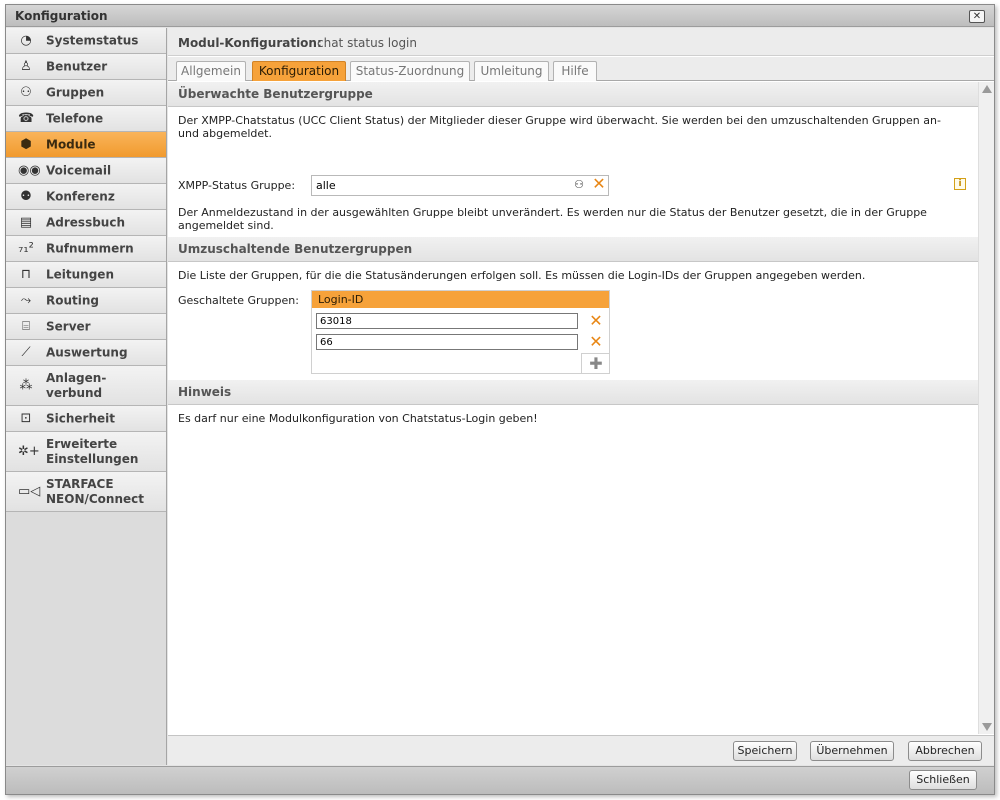 The height and width of the screenshot is (800, 1000). Describe the element at coordinates (211, 71) in the screenshot. I see `tab-allgemein: Allgemein` at that location.